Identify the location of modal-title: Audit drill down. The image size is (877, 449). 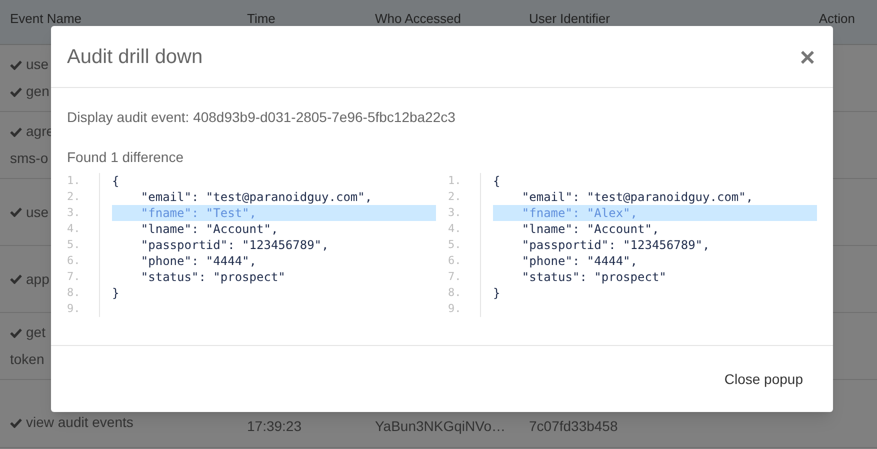
(135, 57).